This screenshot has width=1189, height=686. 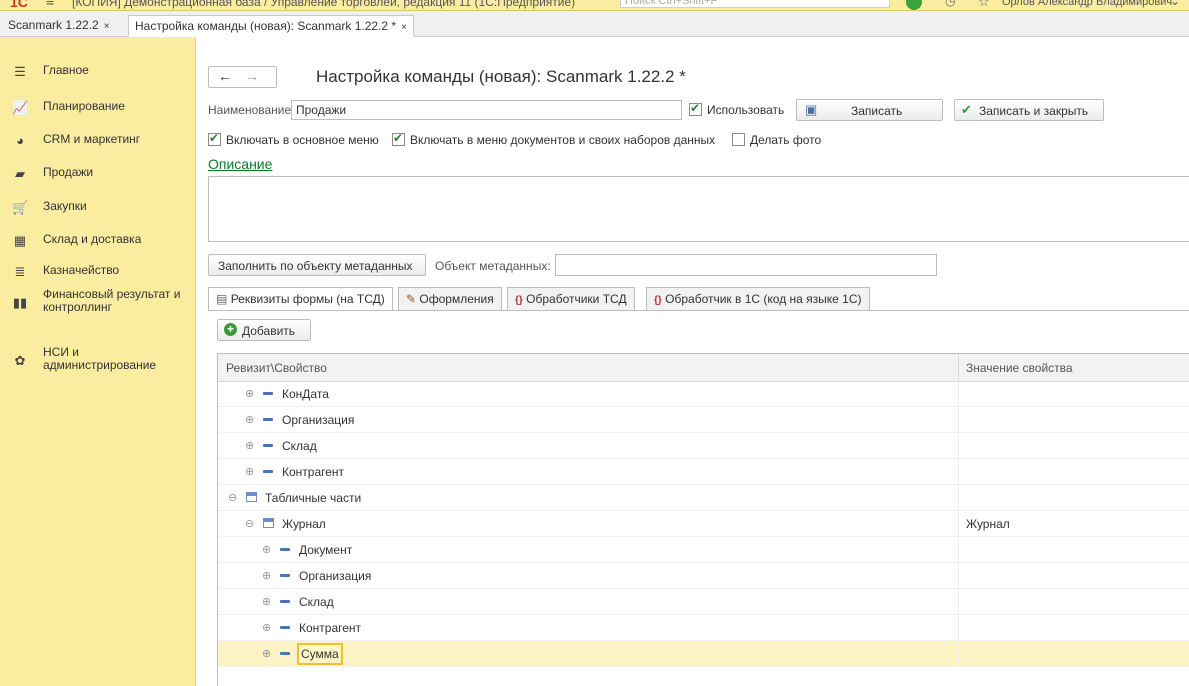 I want to click on brush-icon: ✎, so click(x=411, y=299).